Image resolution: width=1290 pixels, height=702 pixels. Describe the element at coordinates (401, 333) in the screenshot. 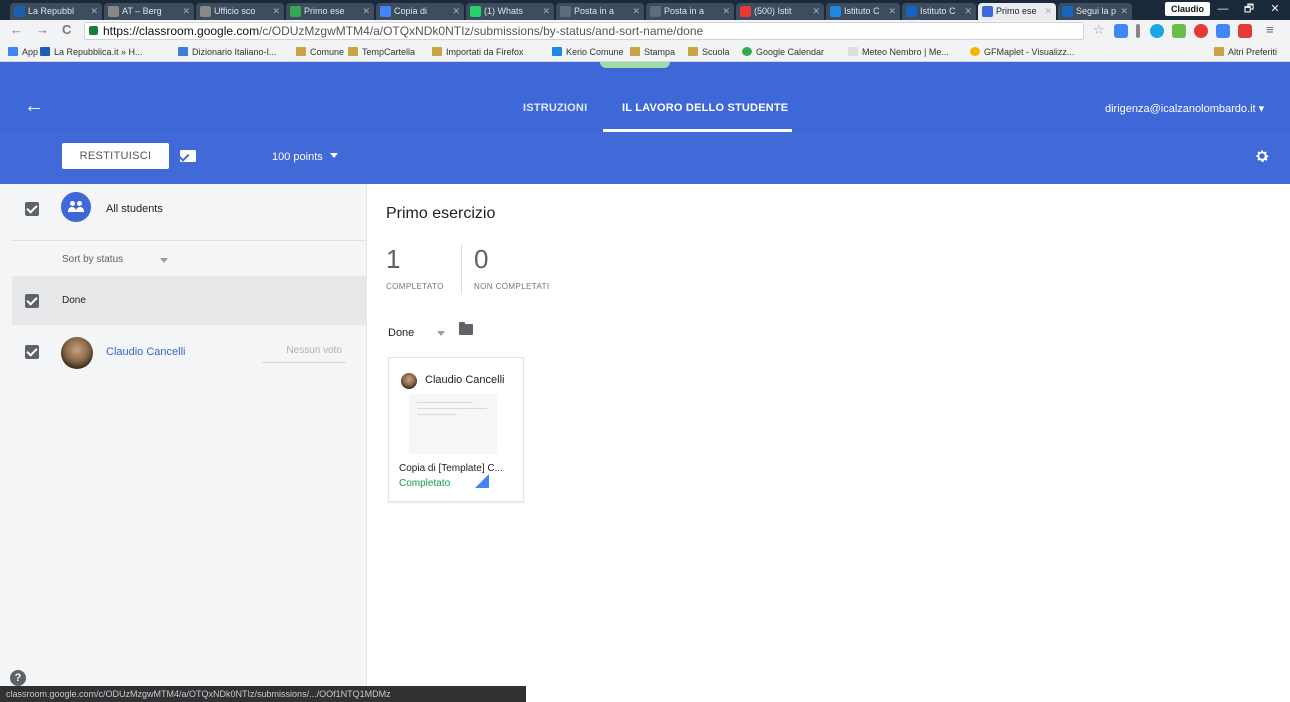

I see `status-filter-dropdown: Done` at that location.